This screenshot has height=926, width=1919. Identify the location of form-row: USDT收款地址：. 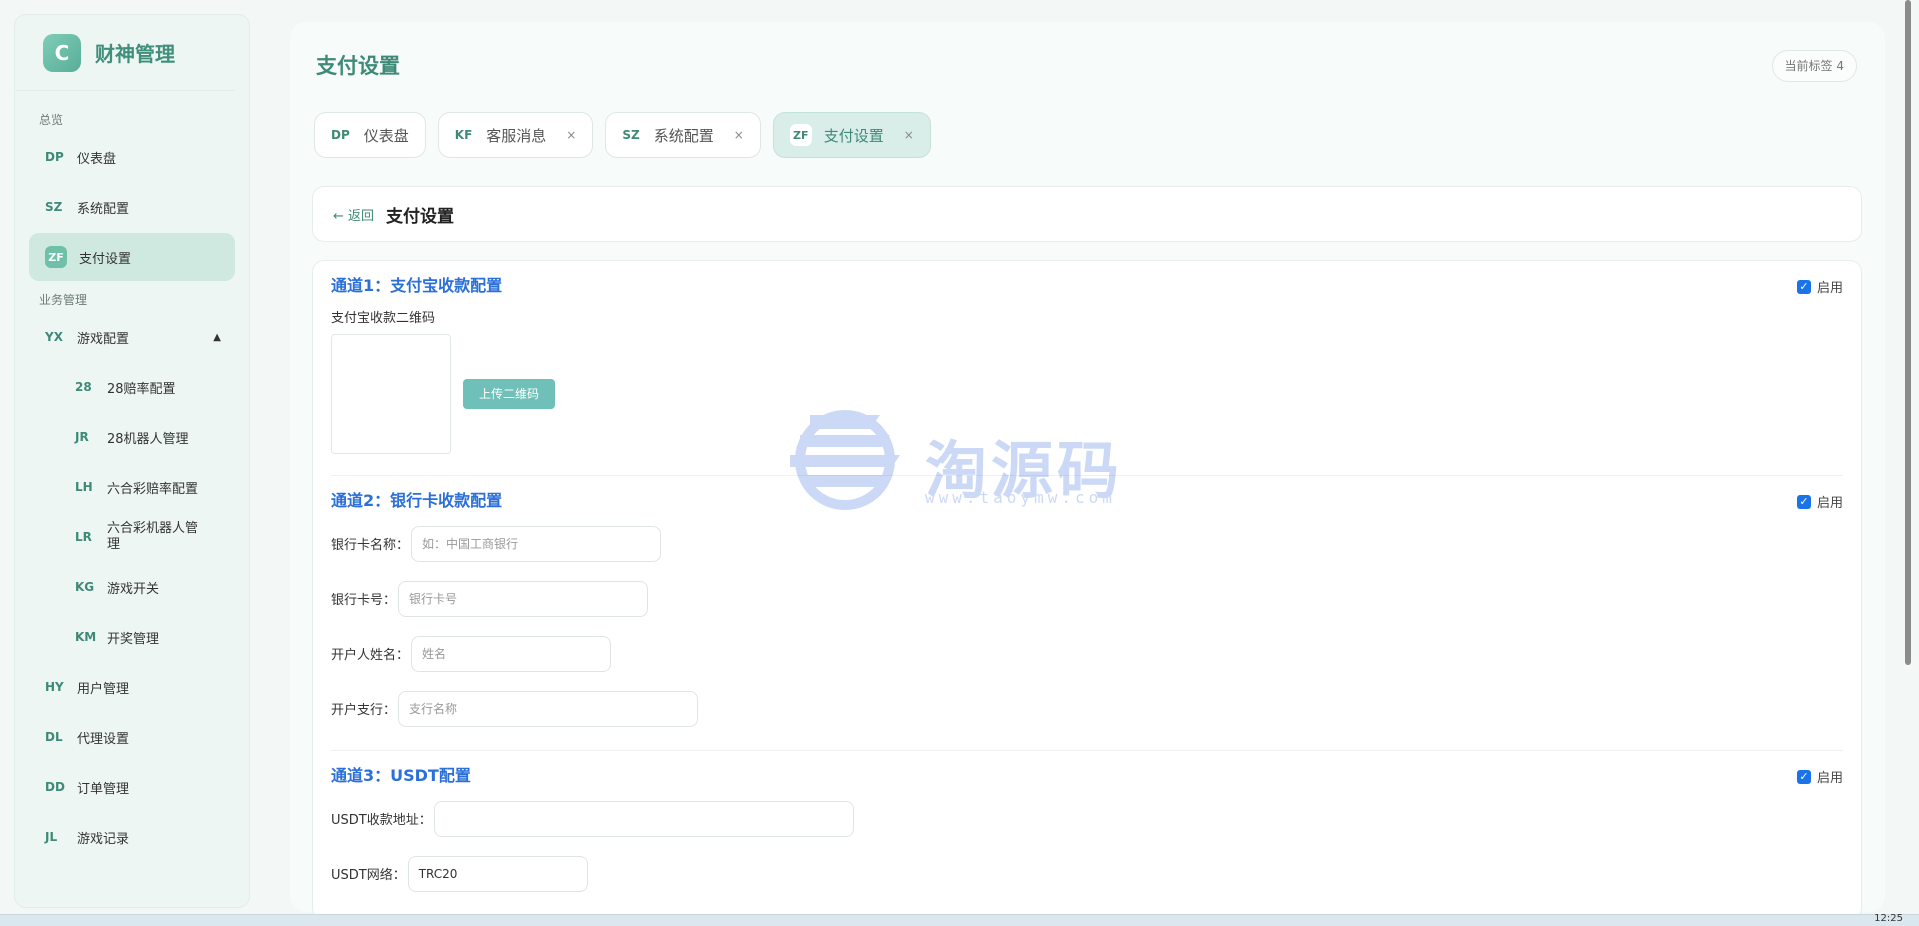
(1087, 818).